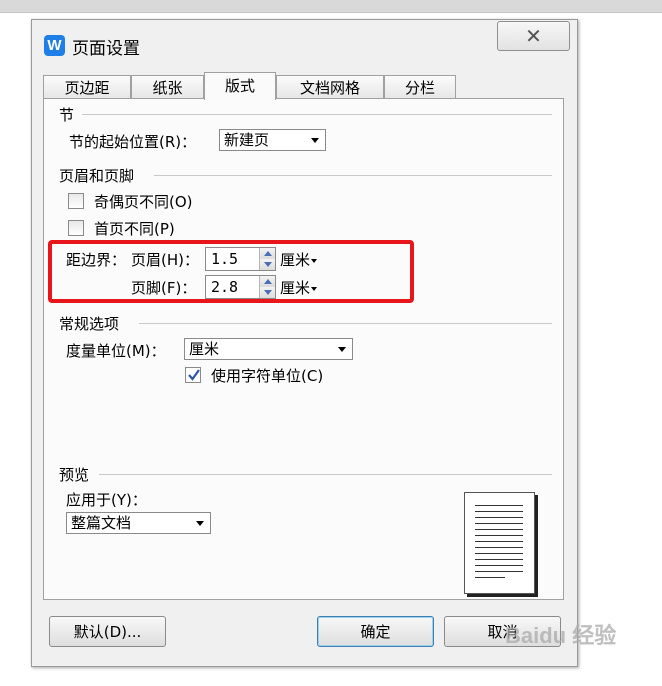 This screenshot has width=662, height=686. What do you see at coordinates (67, 115) in the screenshot?
I see `section-group-title: 节` at bounding box center [67, 115].